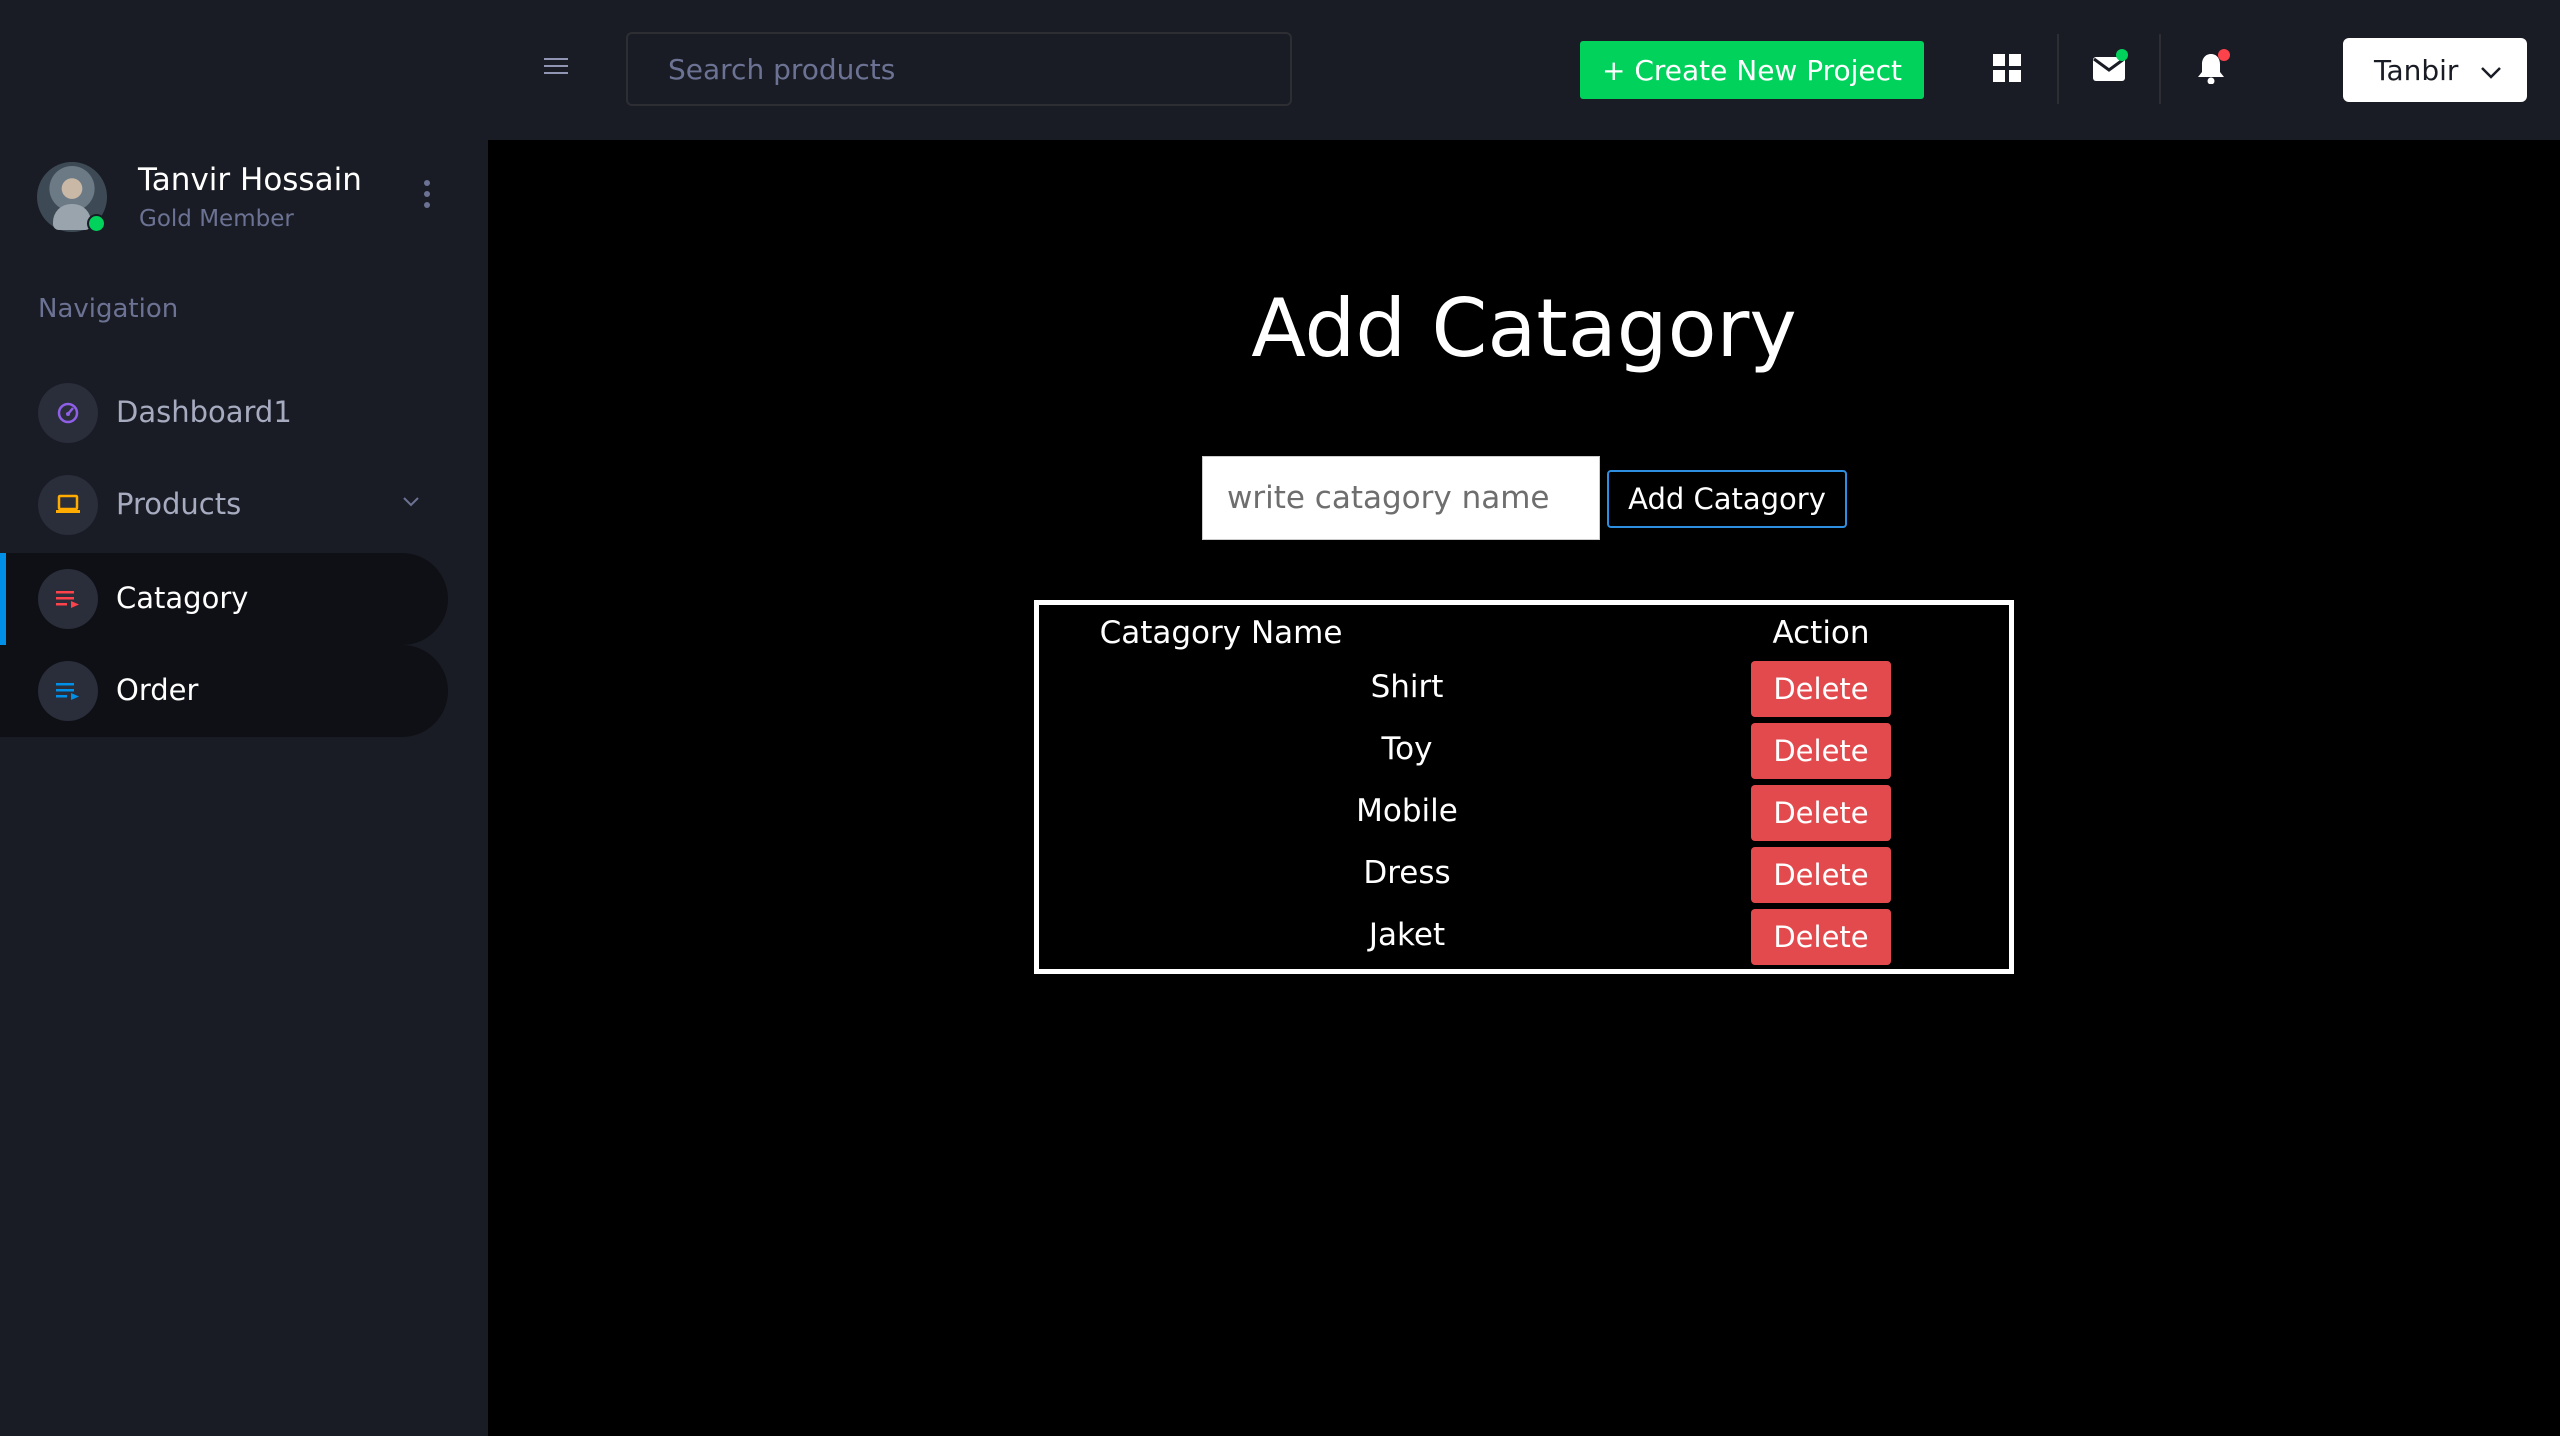  Describe the element at coordinates (1407, 873) in the screenshot. I see `table-cell-name: Dress` at that location.